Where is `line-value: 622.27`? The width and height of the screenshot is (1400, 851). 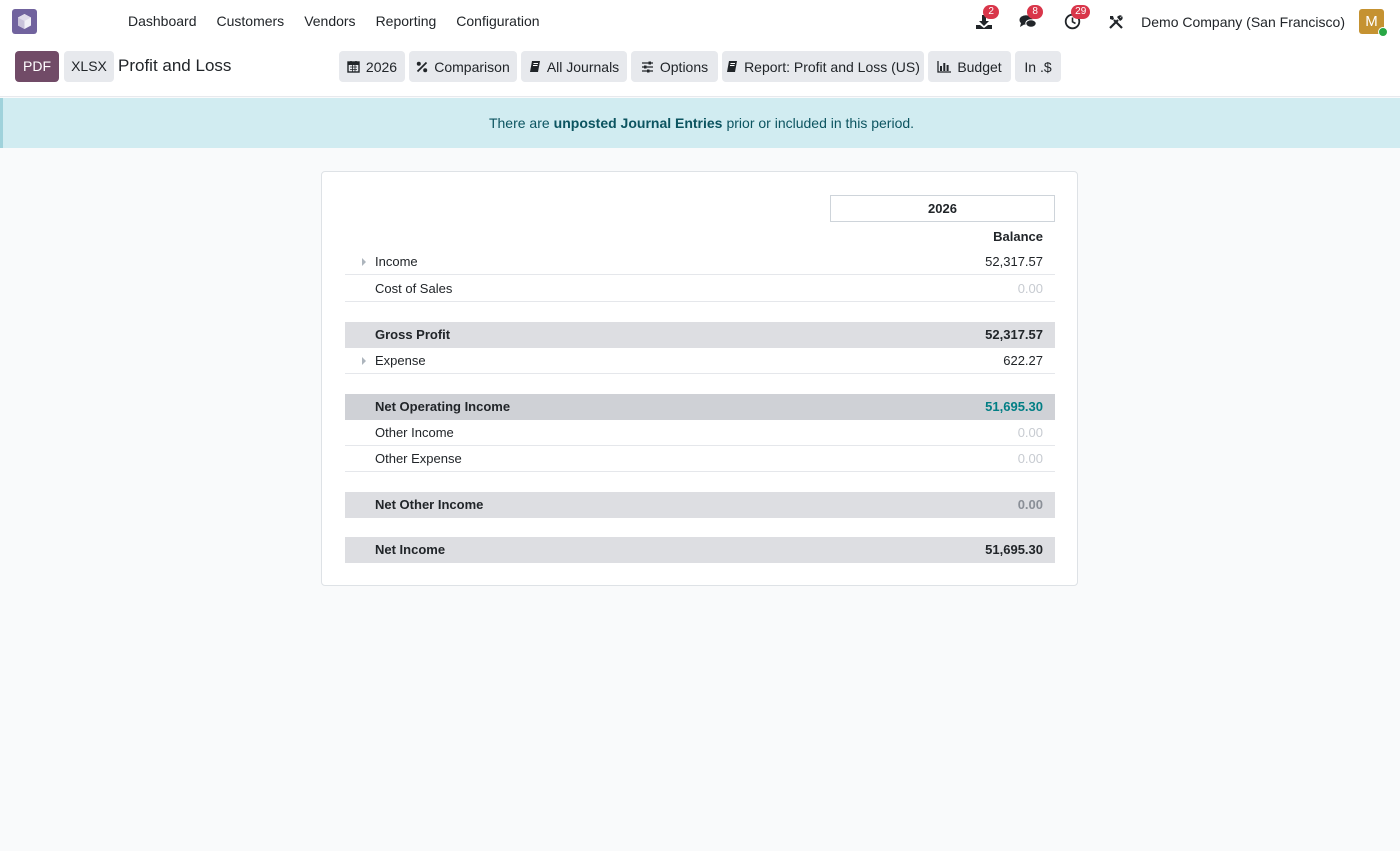 line-value: 622.27 is located at coordinates (1023, 360).